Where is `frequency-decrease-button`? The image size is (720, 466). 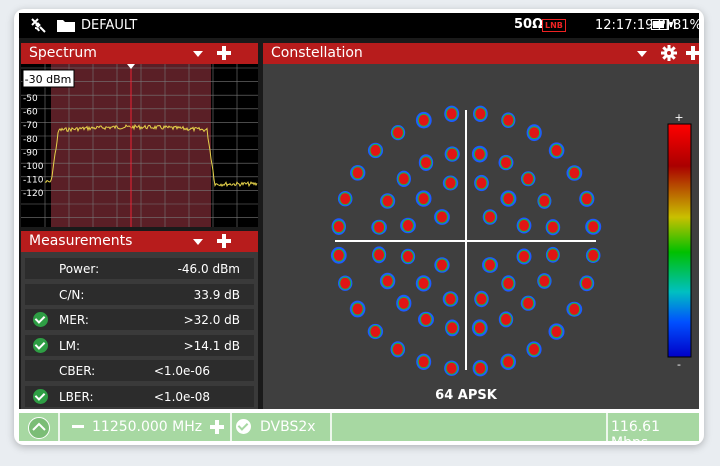
frequency-decrease-button is located at coordinates (78, 426).